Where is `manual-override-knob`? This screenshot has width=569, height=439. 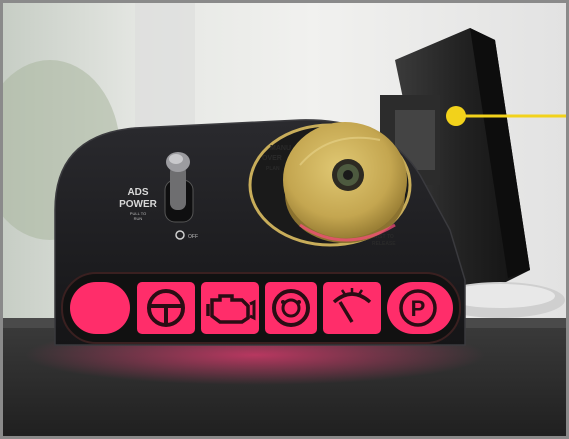 manual-override-knob is located at coordinates (345, 182).